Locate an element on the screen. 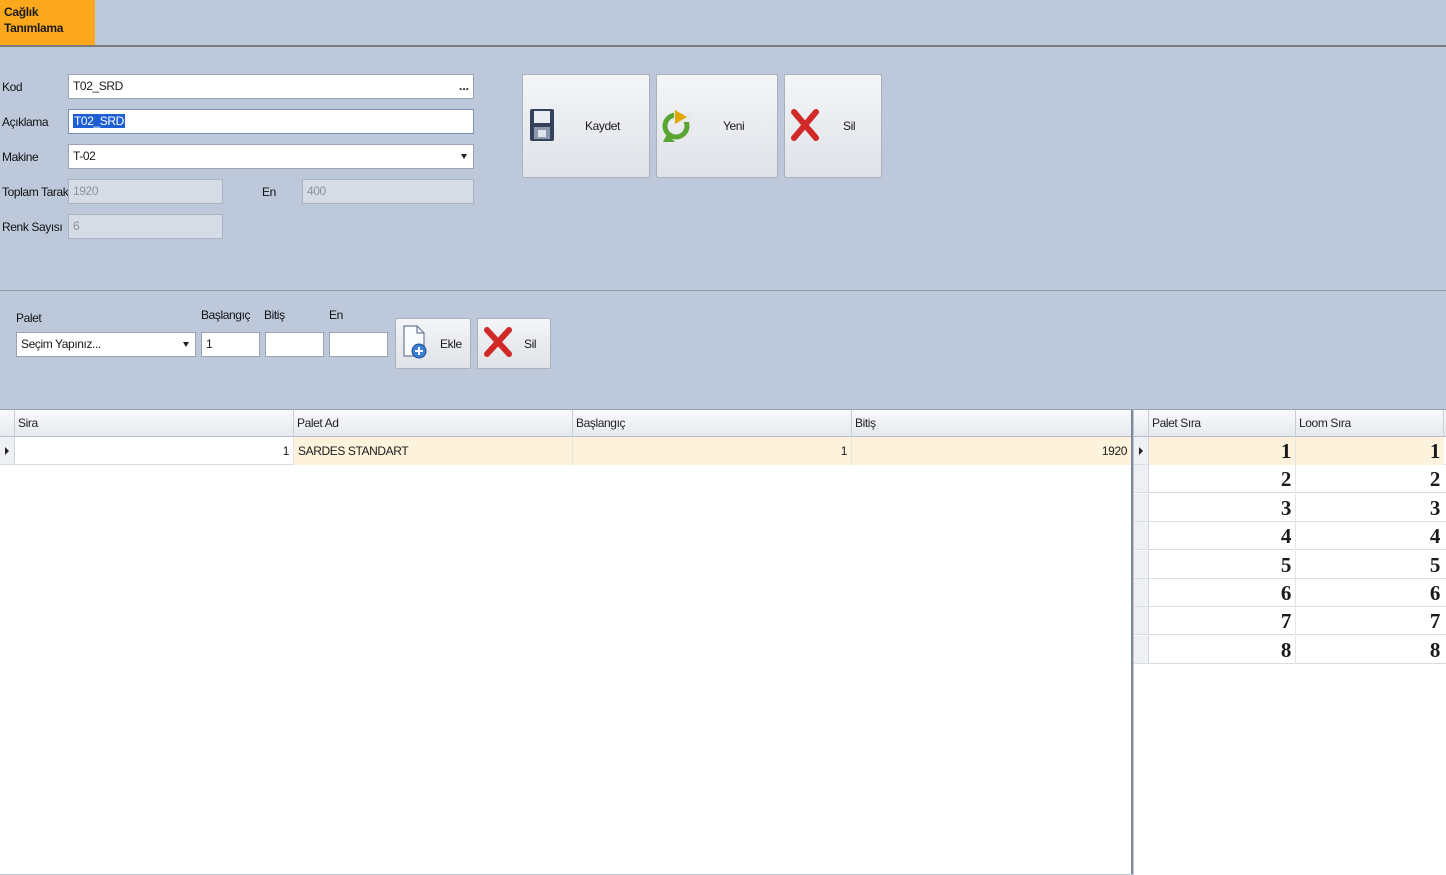 This screenshot has width=1446, height=875. table-row: 55 is located at coordinates (1290, 564).